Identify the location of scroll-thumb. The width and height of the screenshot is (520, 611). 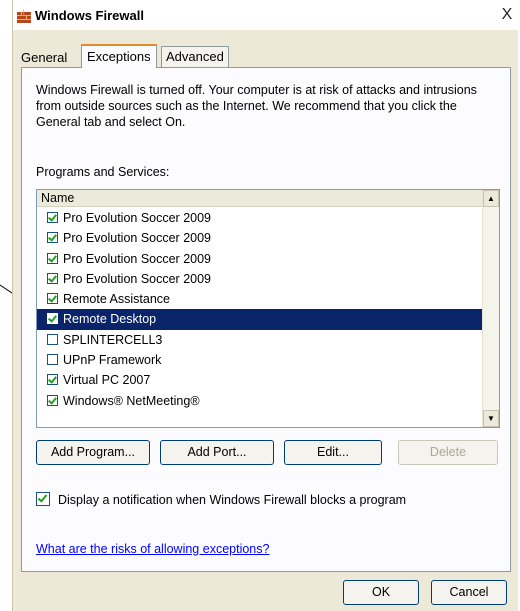
(491, 311).